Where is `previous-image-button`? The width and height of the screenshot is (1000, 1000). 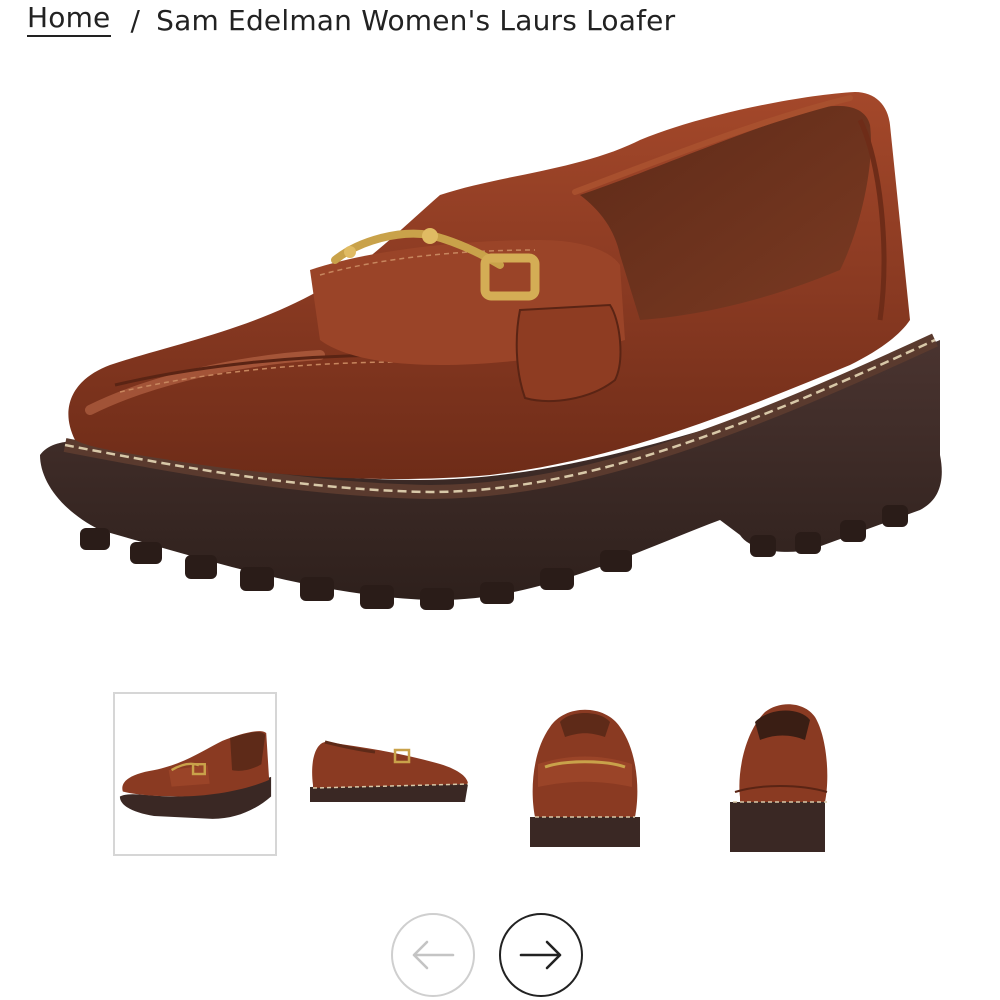 previous-image-button is located at coordinates (433, 955).